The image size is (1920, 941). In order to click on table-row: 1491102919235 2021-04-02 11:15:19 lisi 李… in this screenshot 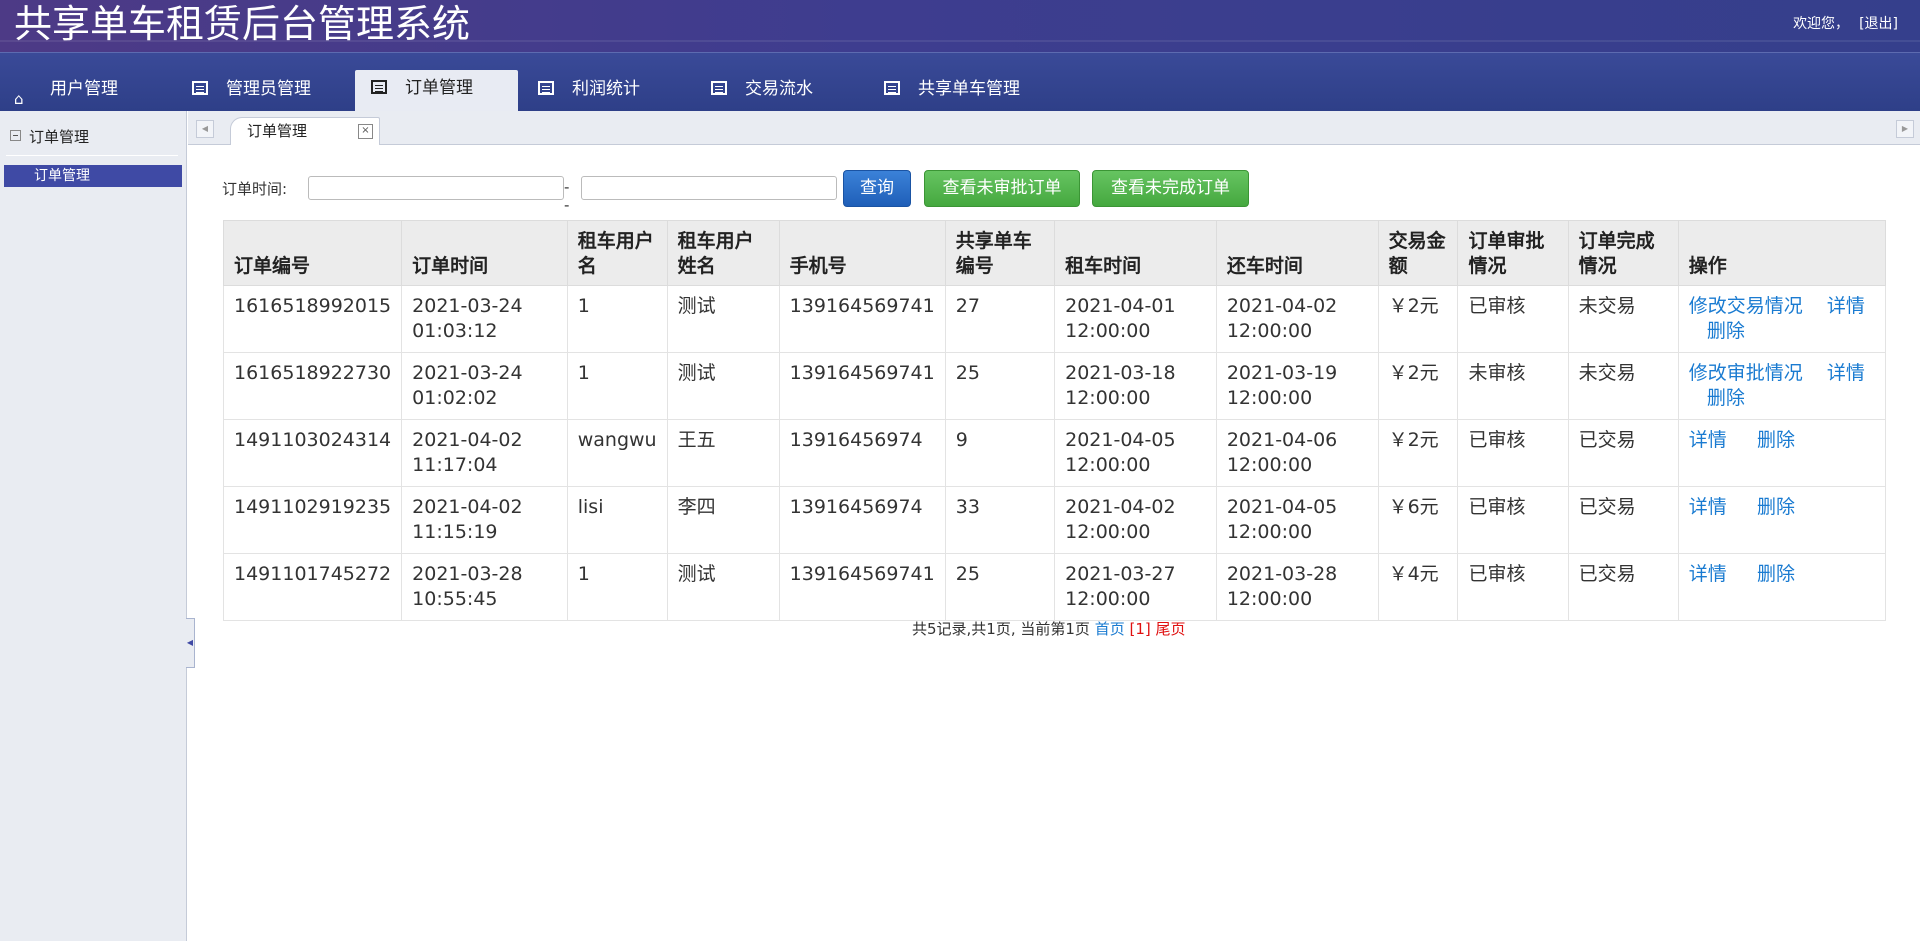, I will do `click(1054, 520)`.